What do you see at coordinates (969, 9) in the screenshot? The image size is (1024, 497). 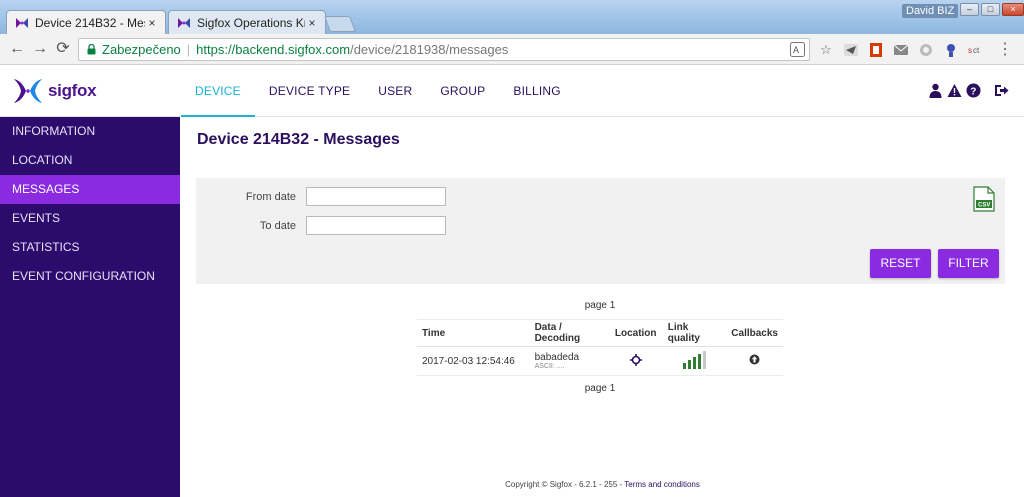 I see `minimize-button: –` at bounding box center [969, 9].